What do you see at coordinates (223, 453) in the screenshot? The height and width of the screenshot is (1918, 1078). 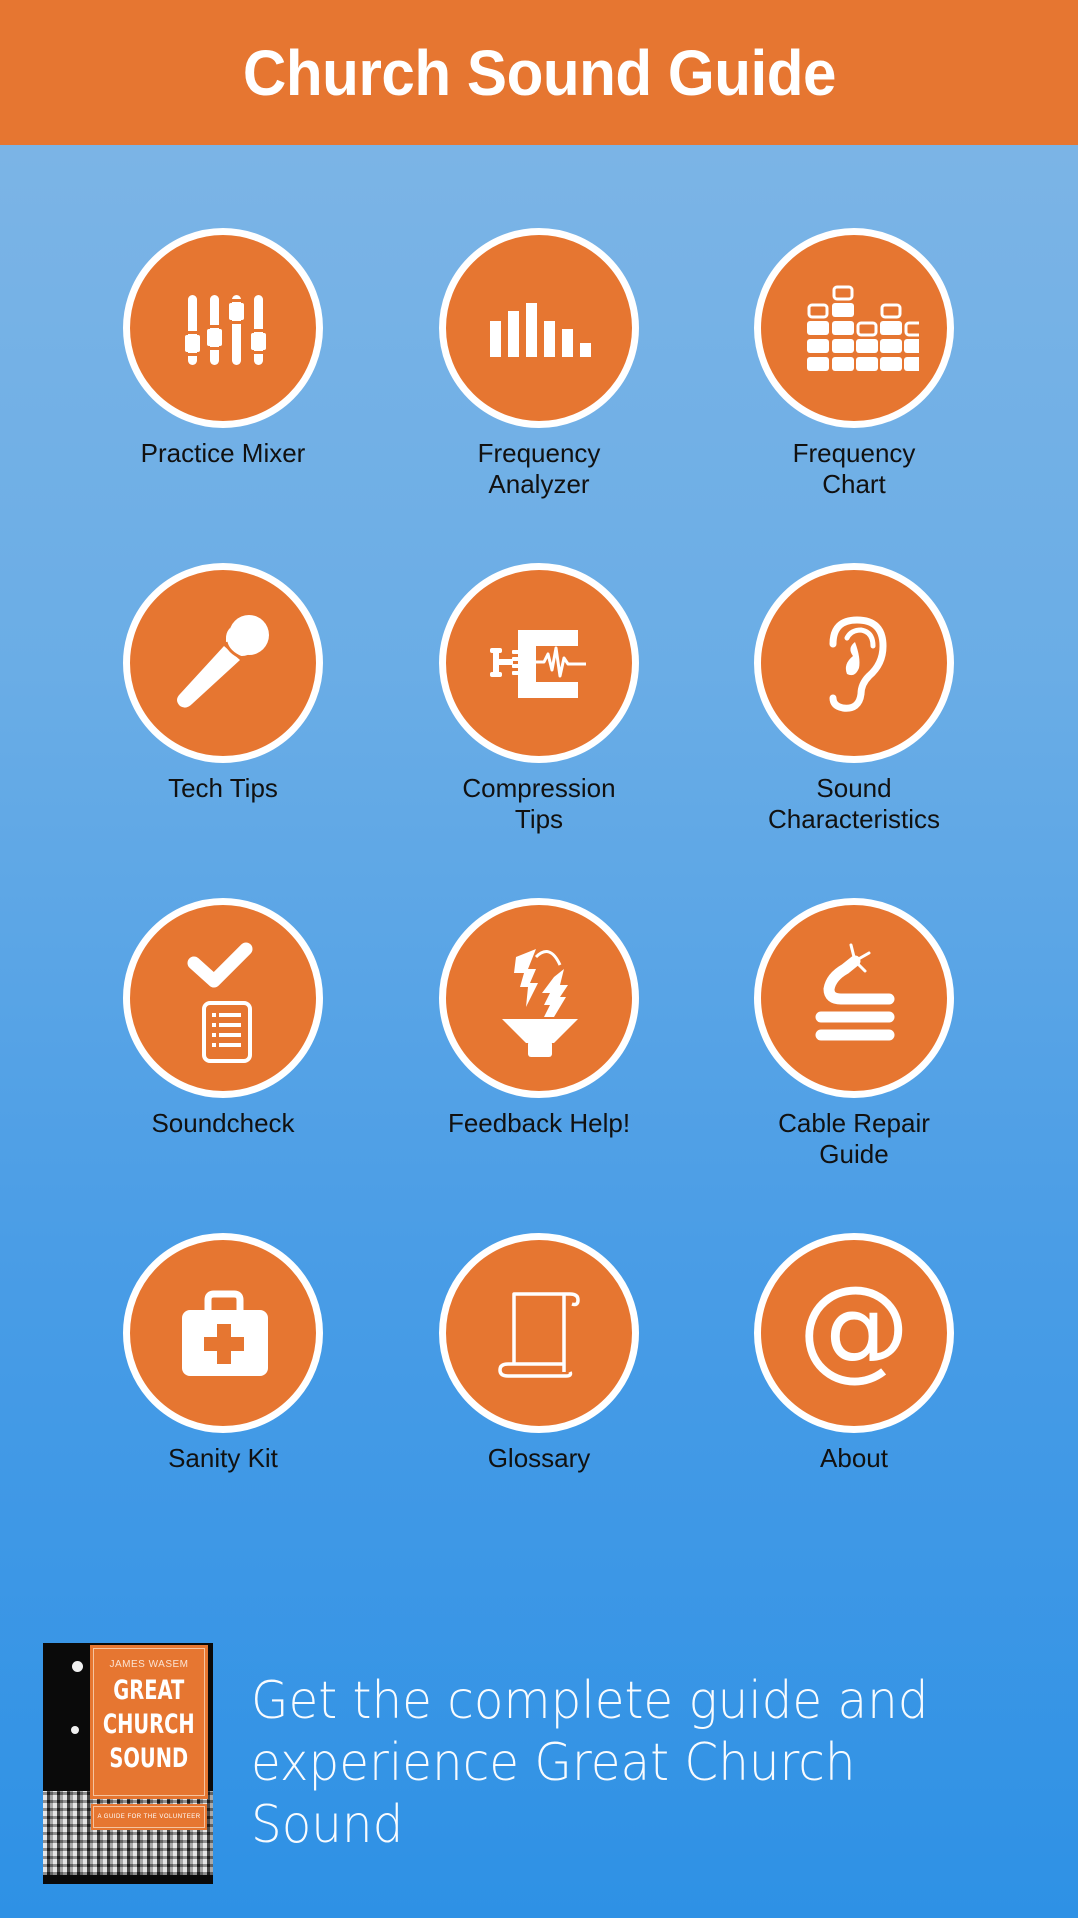 I see `menu-item-label: Practice Mixer` at bounding box center [223, 453].